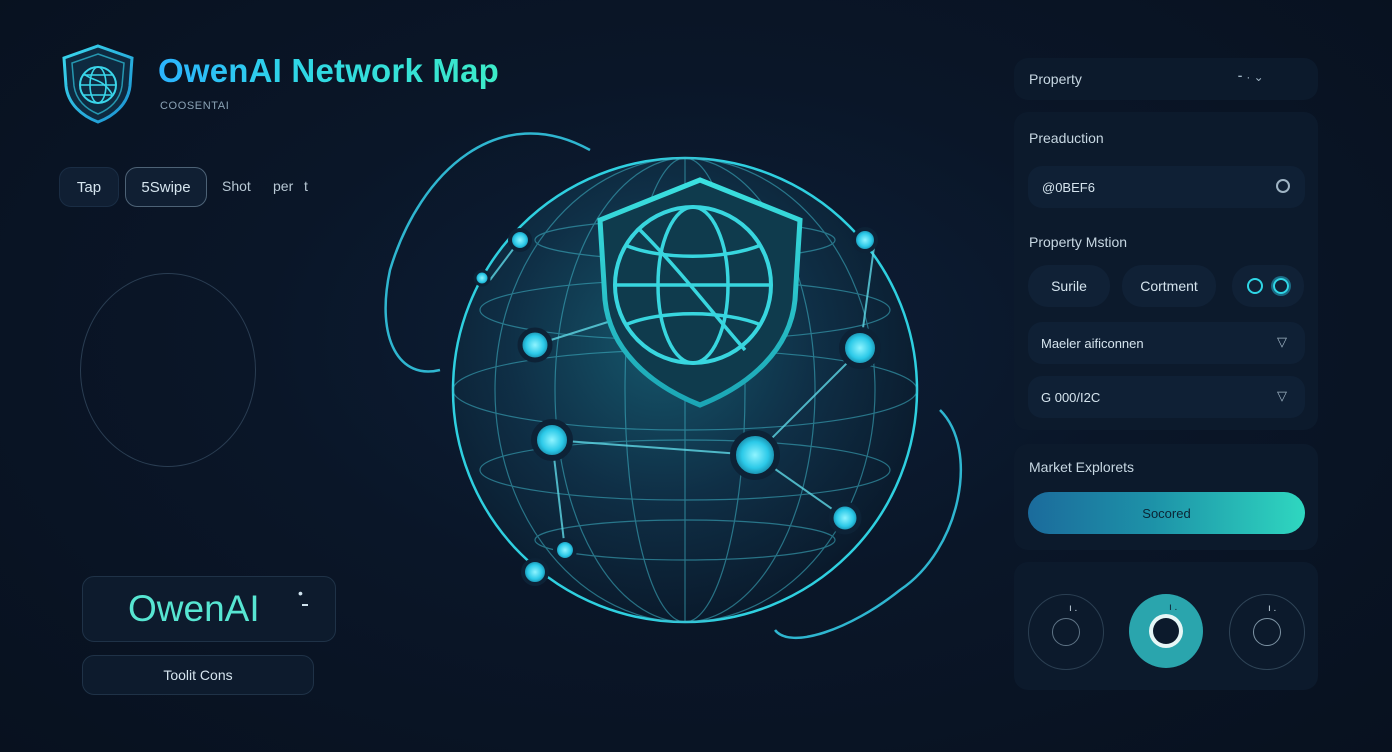  I want to click on tab-per: per, so click(283, 186).